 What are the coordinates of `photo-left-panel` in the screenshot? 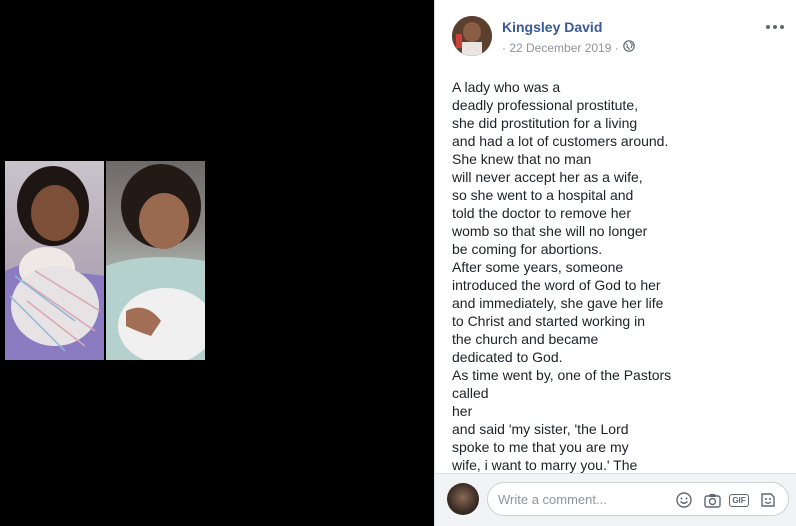 It's located at (54, 260).